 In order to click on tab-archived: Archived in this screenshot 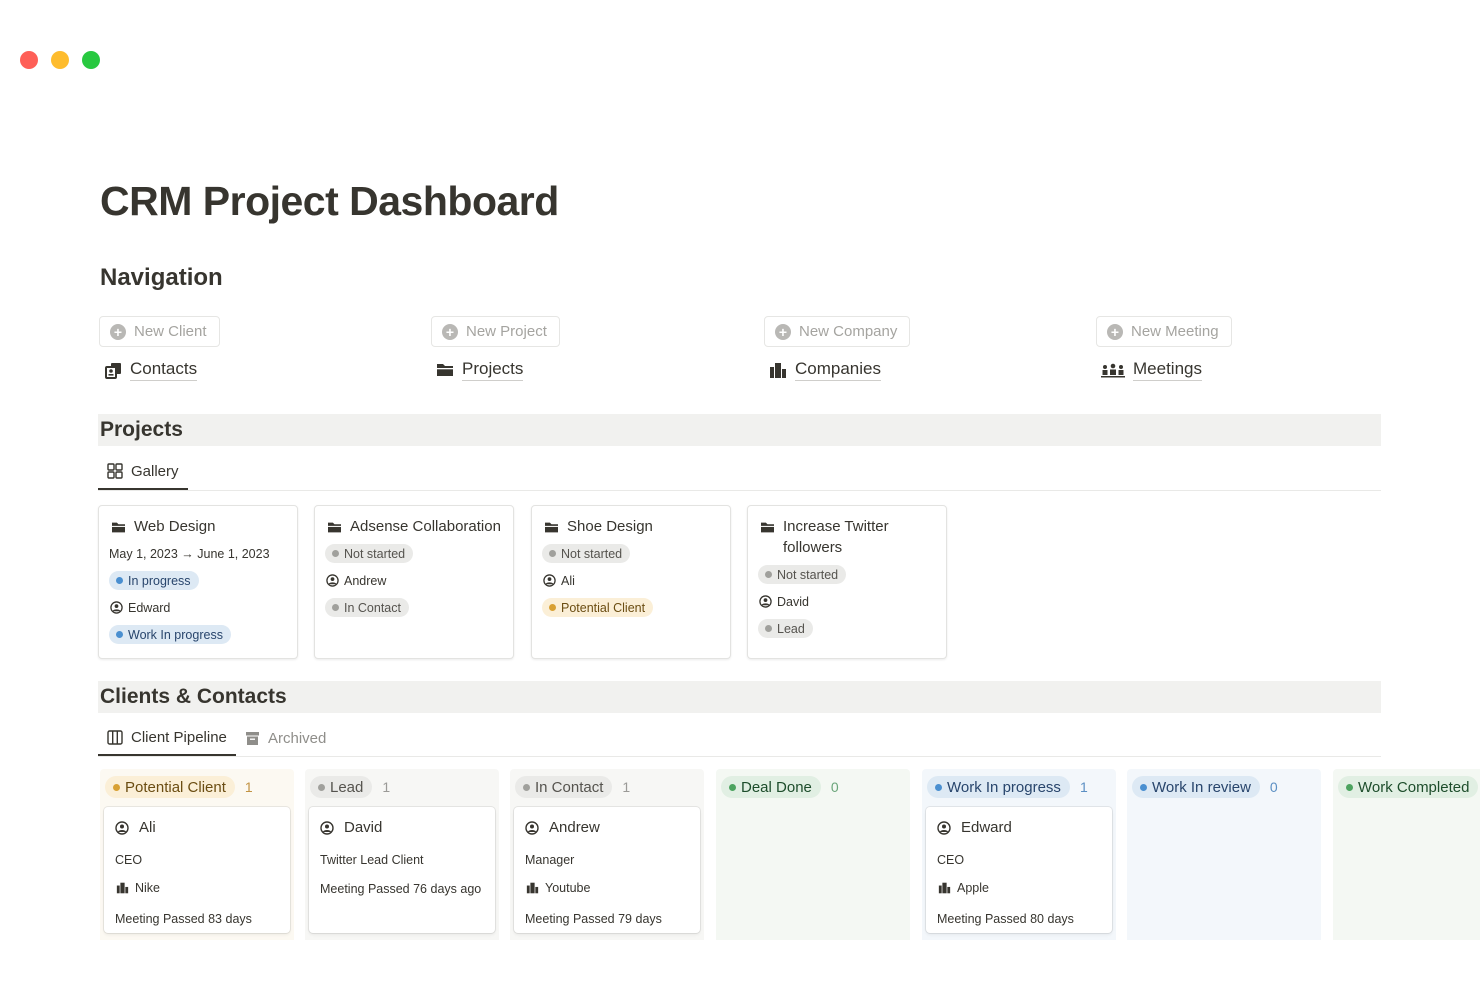, I will do `click(284, 738)`.